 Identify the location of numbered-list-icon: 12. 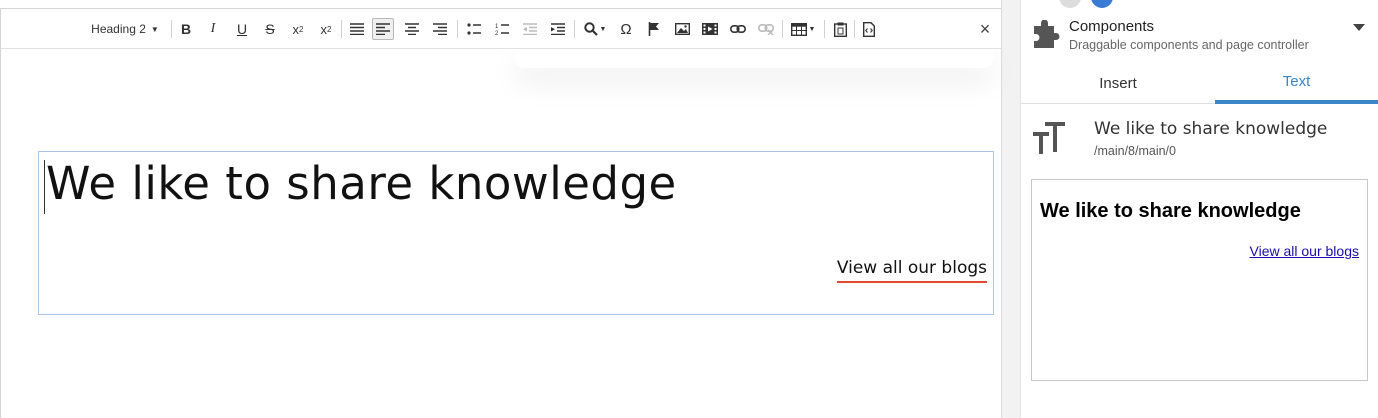
(502, 29).